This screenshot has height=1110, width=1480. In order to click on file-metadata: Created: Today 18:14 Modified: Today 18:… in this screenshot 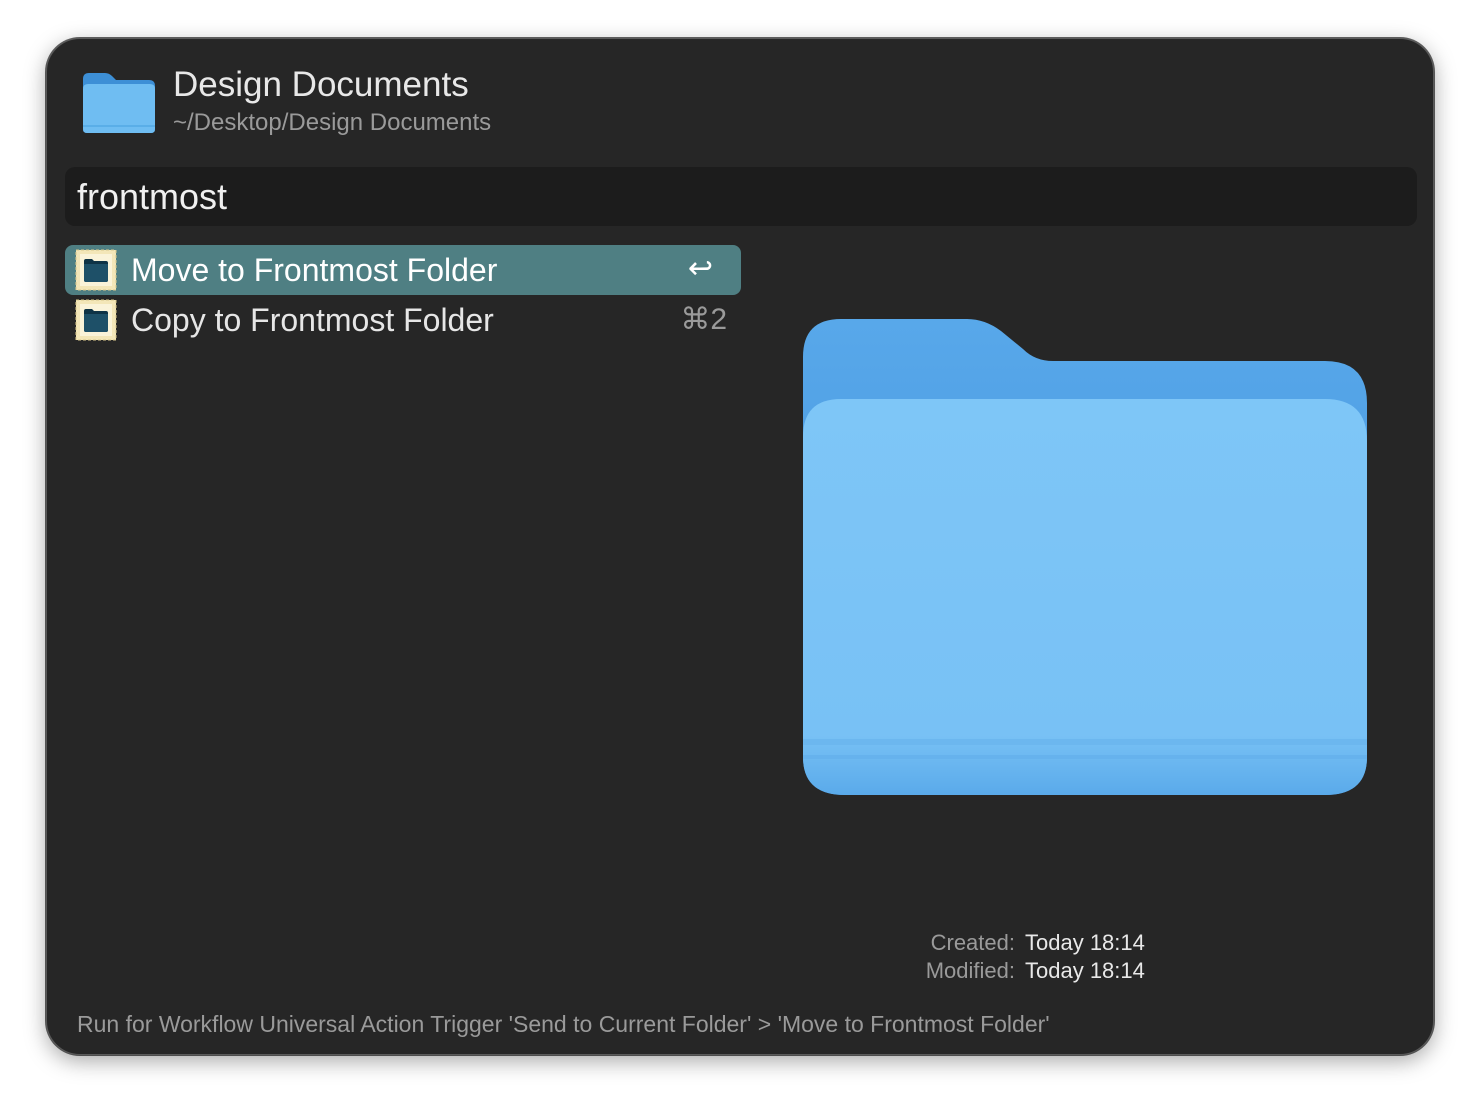, I will do `click(1027, 957)`.